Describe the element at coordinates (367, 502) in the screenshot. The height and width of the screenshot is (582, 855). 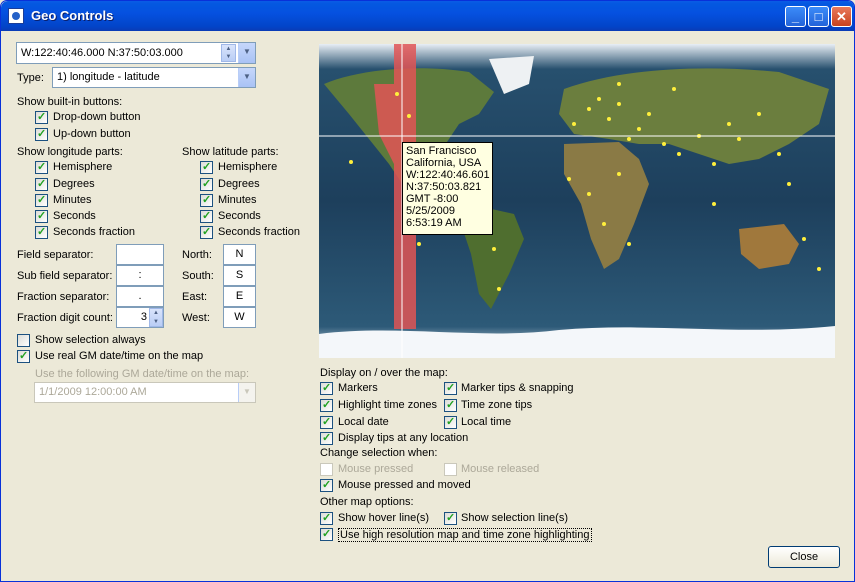
I see `other-heading: Other map options:` at that location.